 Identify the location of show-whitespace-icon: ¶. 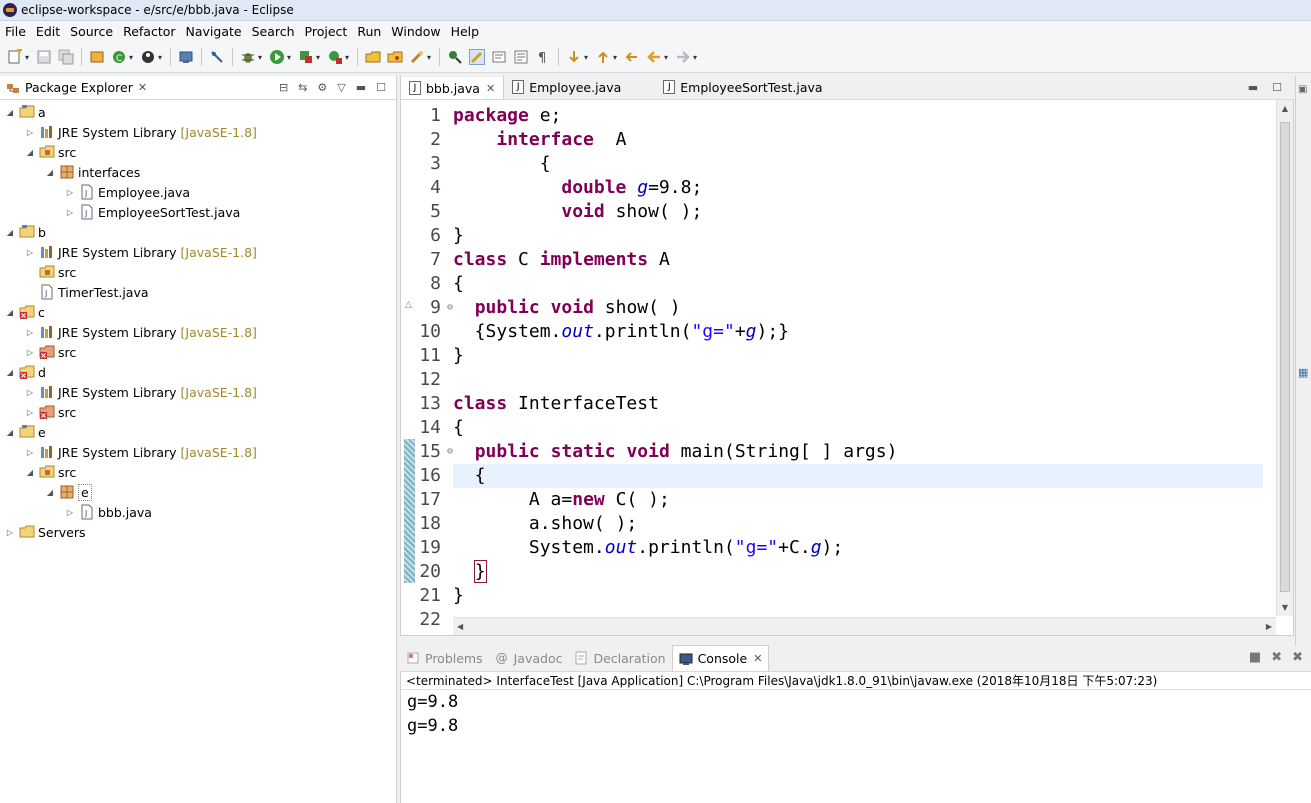
(543, 57).